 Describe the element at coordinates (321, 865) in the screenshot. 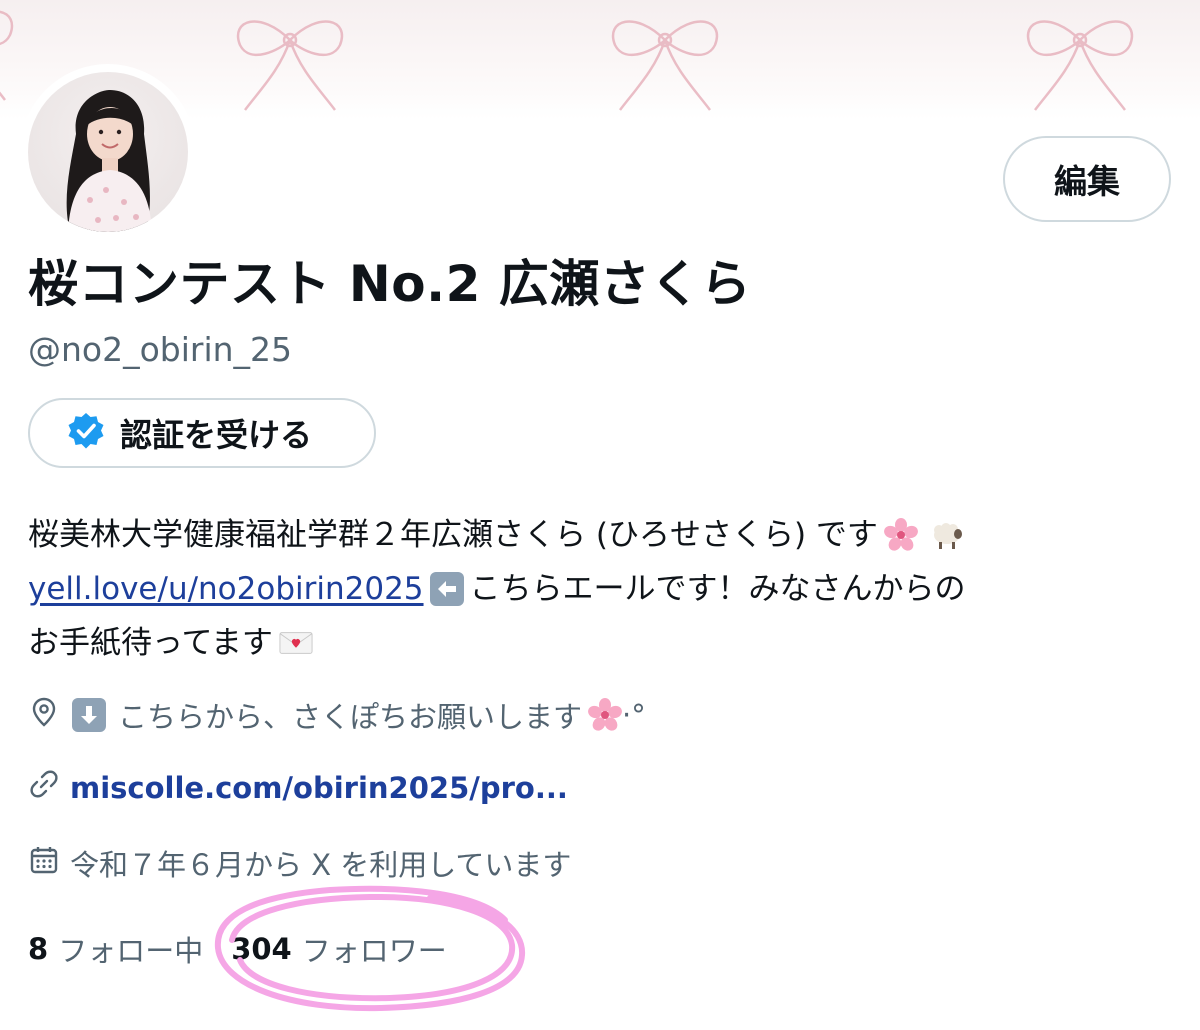

I see `joined-text: 令和７年６月から X を利用しています` at that location.